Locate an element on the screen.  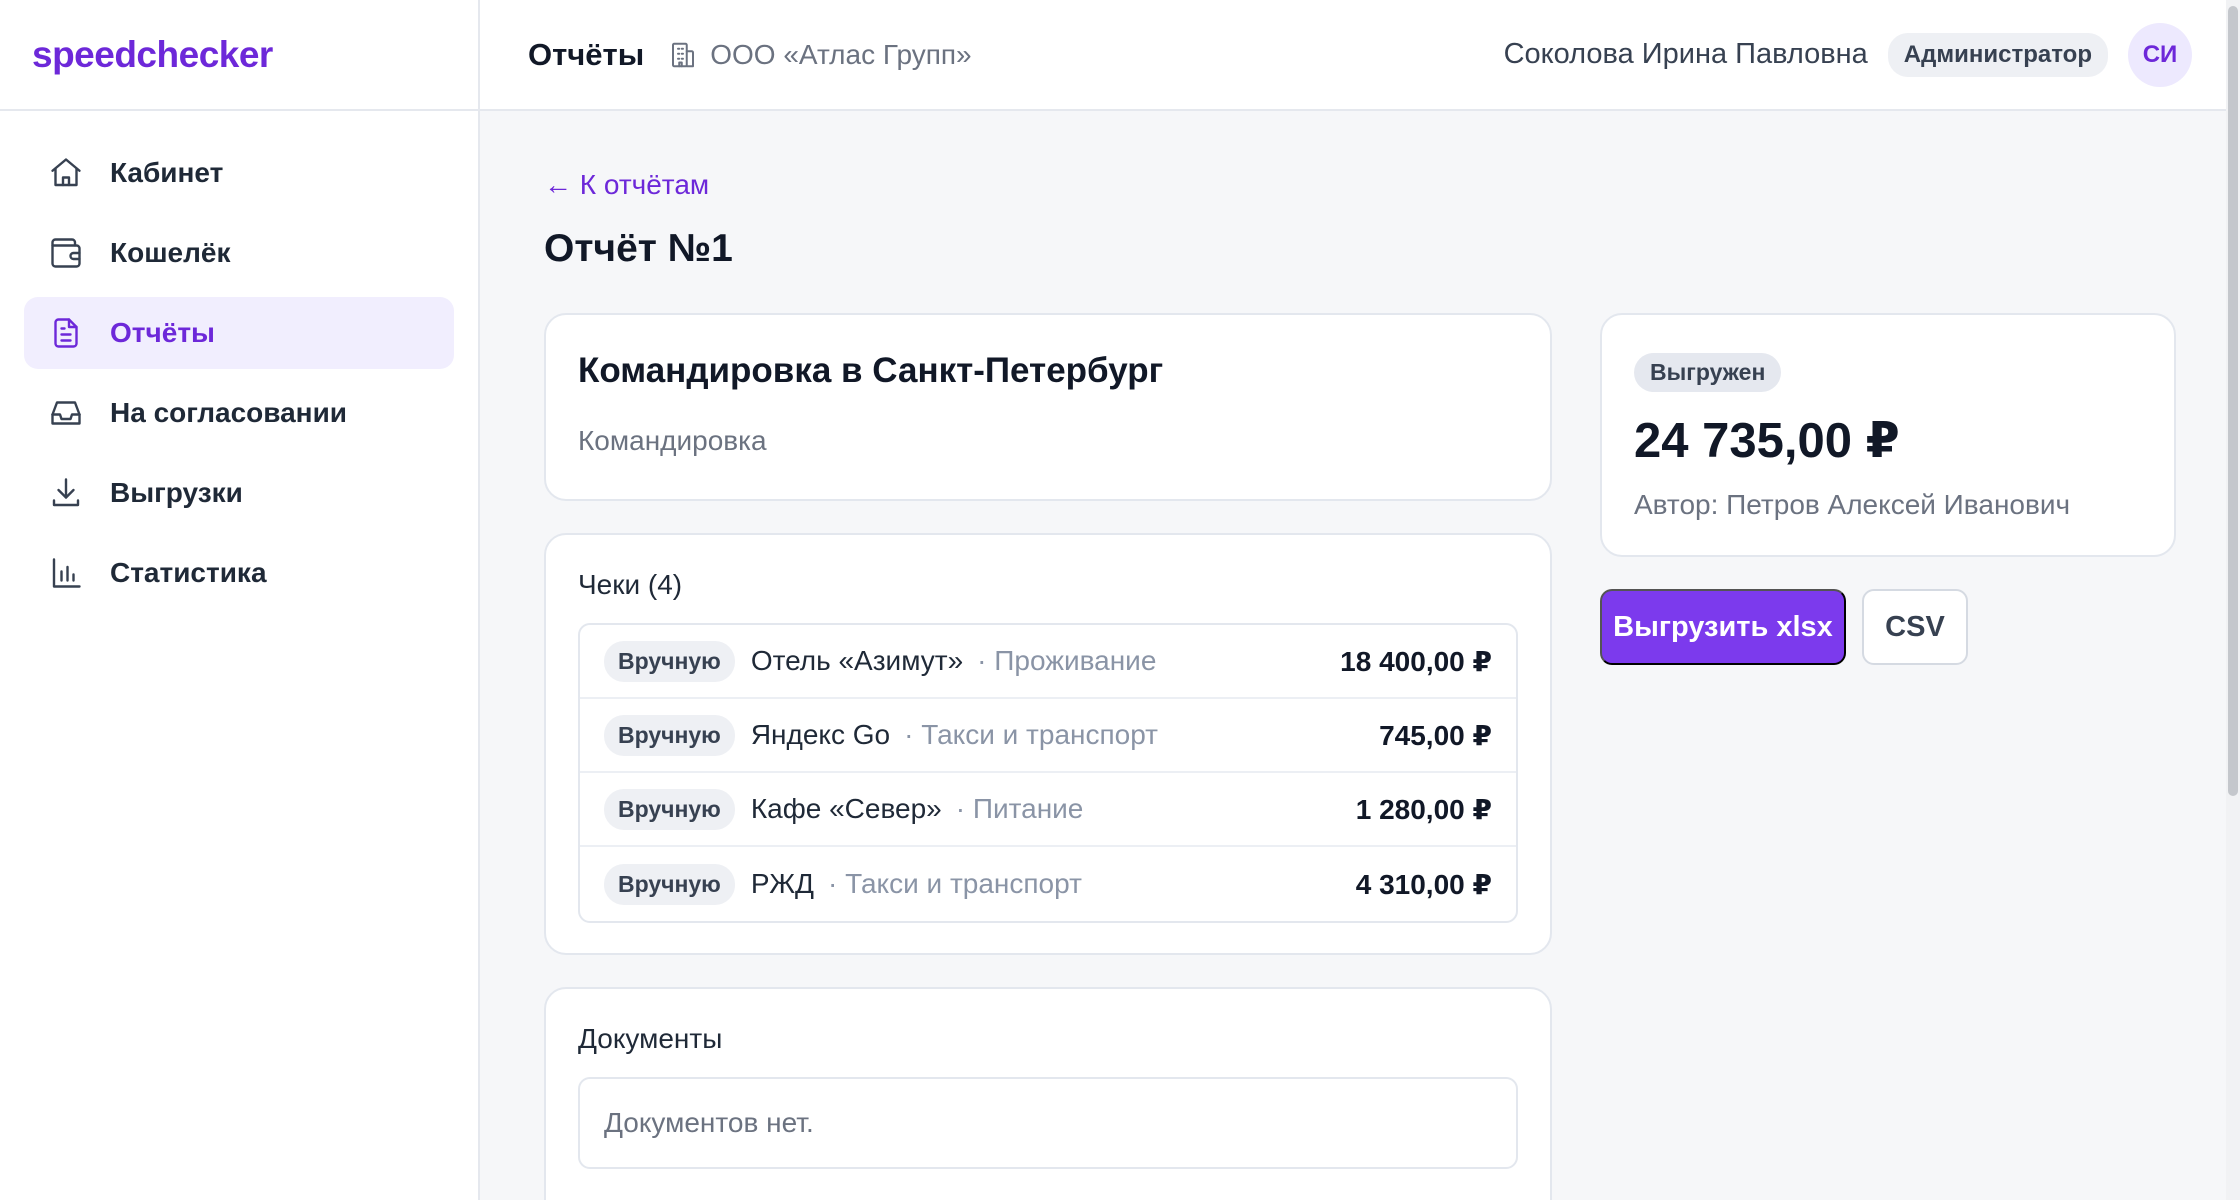
export-xlsx-button: Выгрузить xlsx is located at coordinates (1723, 627).